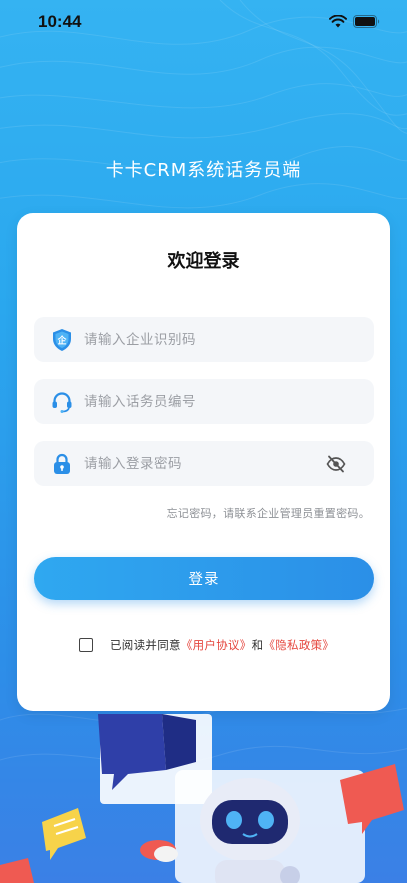 The image size is (407, 883). I want to click on company-code-field: 企, so click(204, 339).